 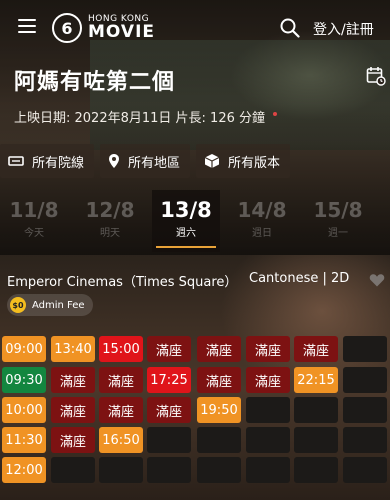 I want to click on cinema-name: Emperor Cinemas（Times Square）, so click(x=122, y=280).